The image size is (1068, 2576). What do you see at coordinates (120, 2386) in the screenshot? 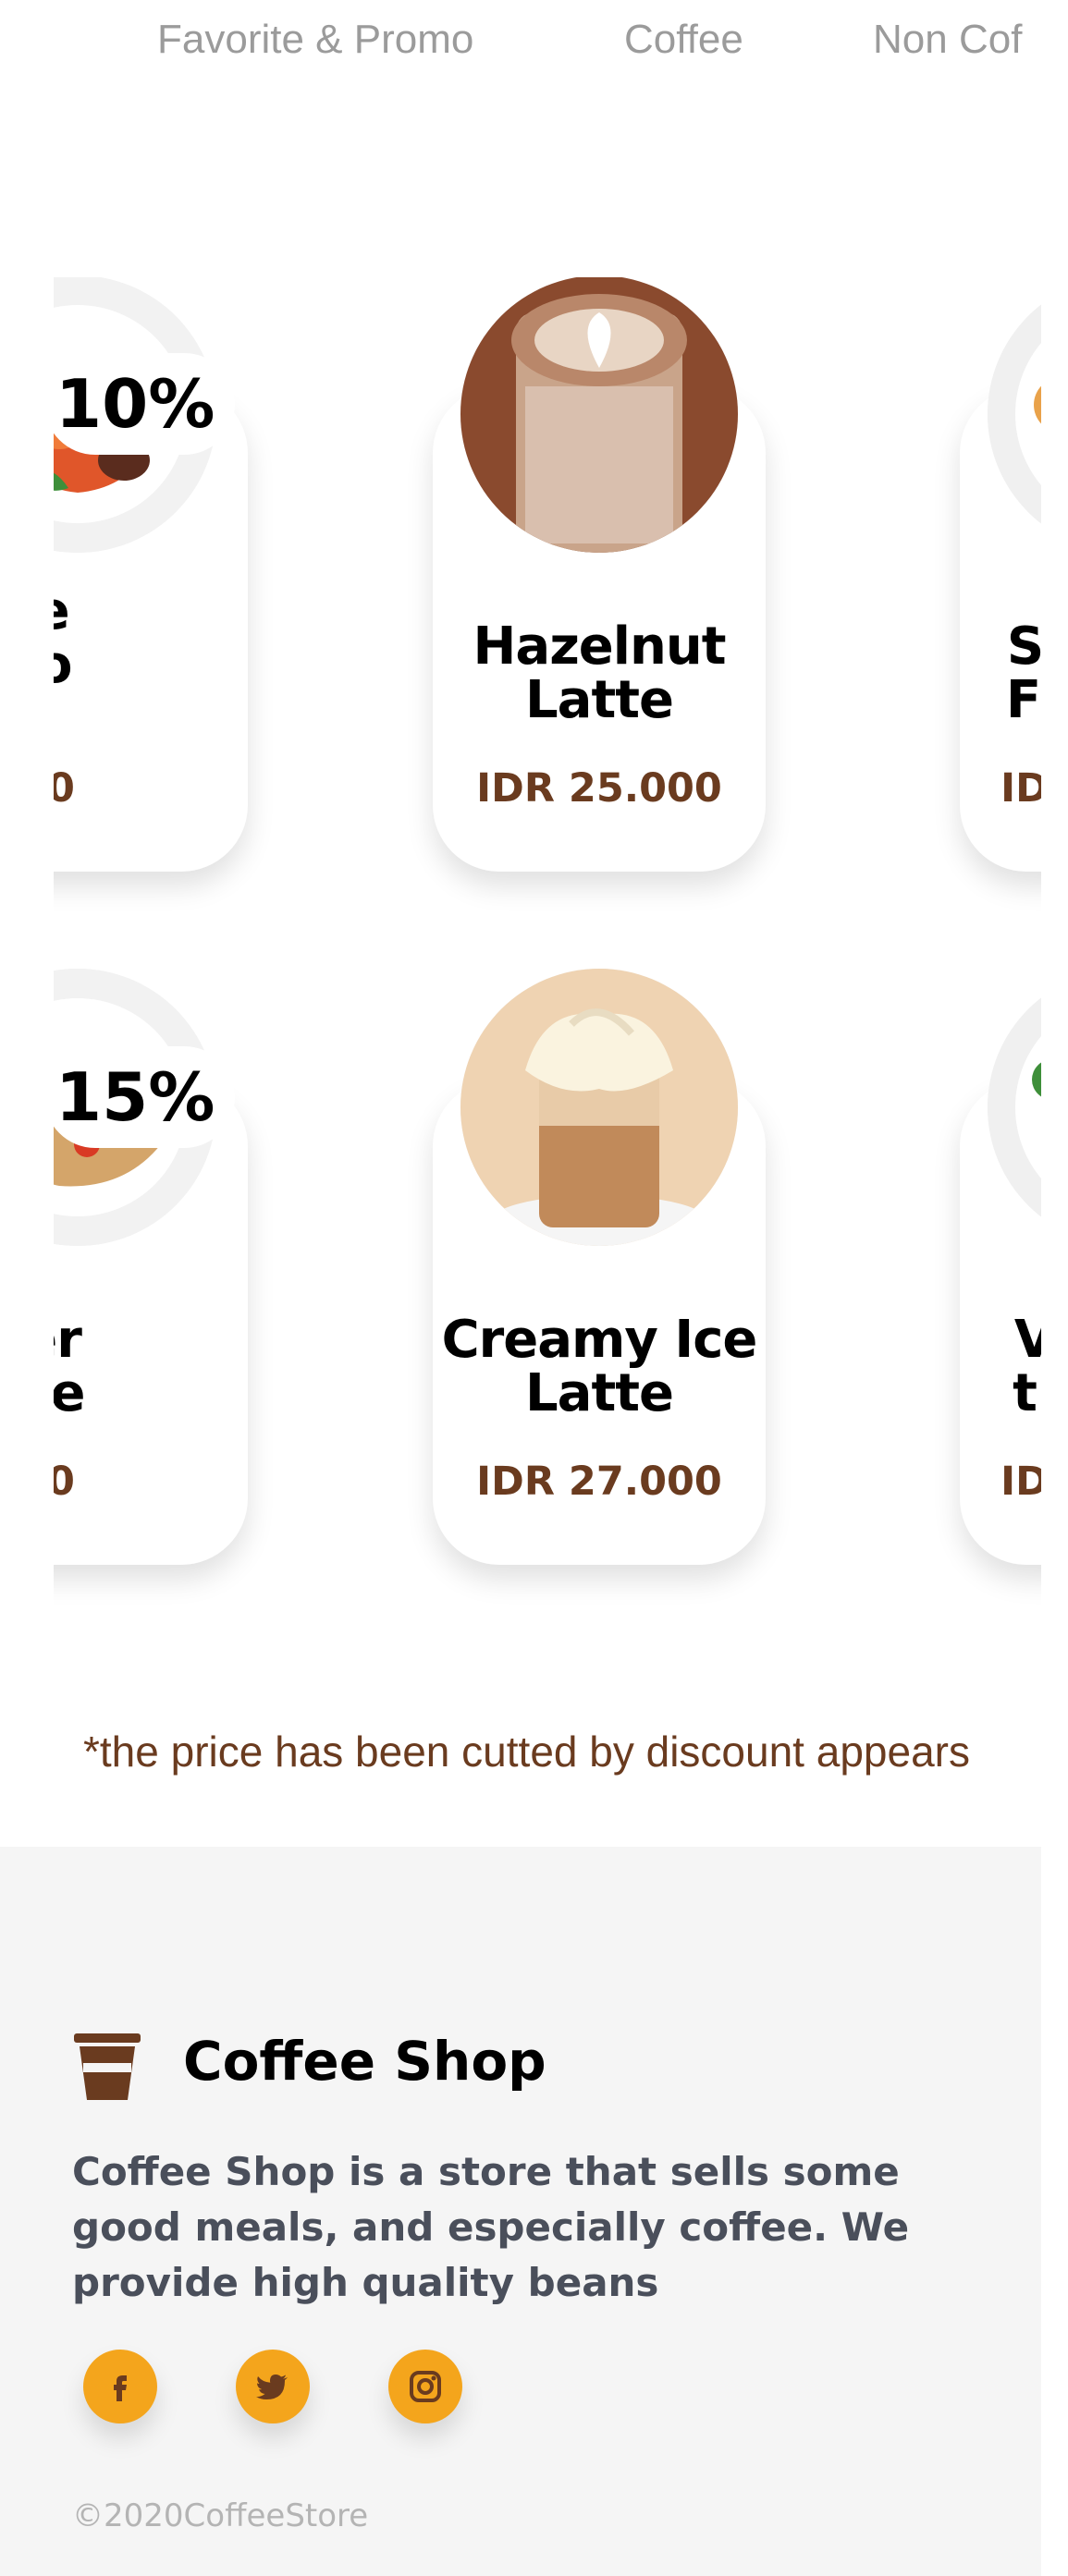
I see `facebook-icon` at bounding box center [120, 2386].